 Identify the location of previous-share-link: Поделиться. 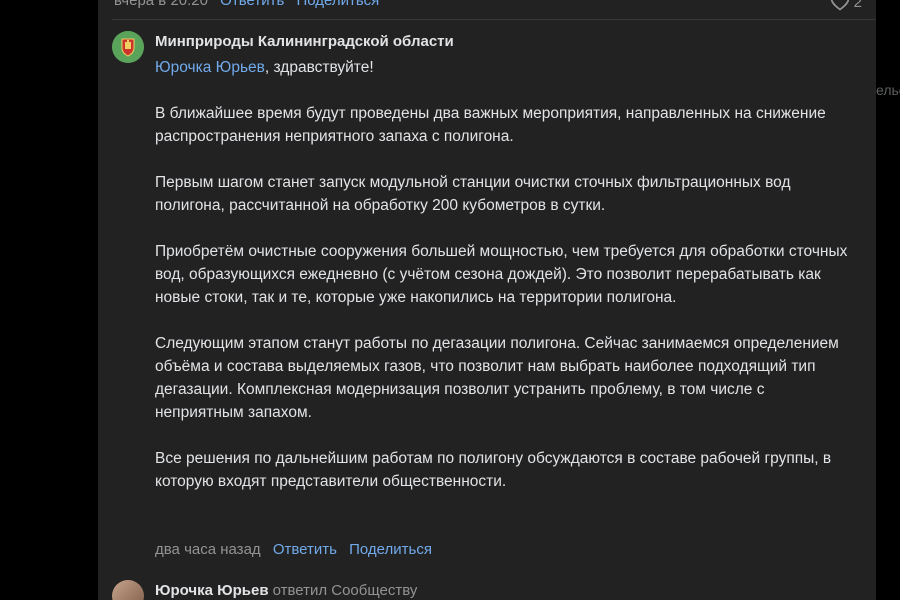
(337, 4).